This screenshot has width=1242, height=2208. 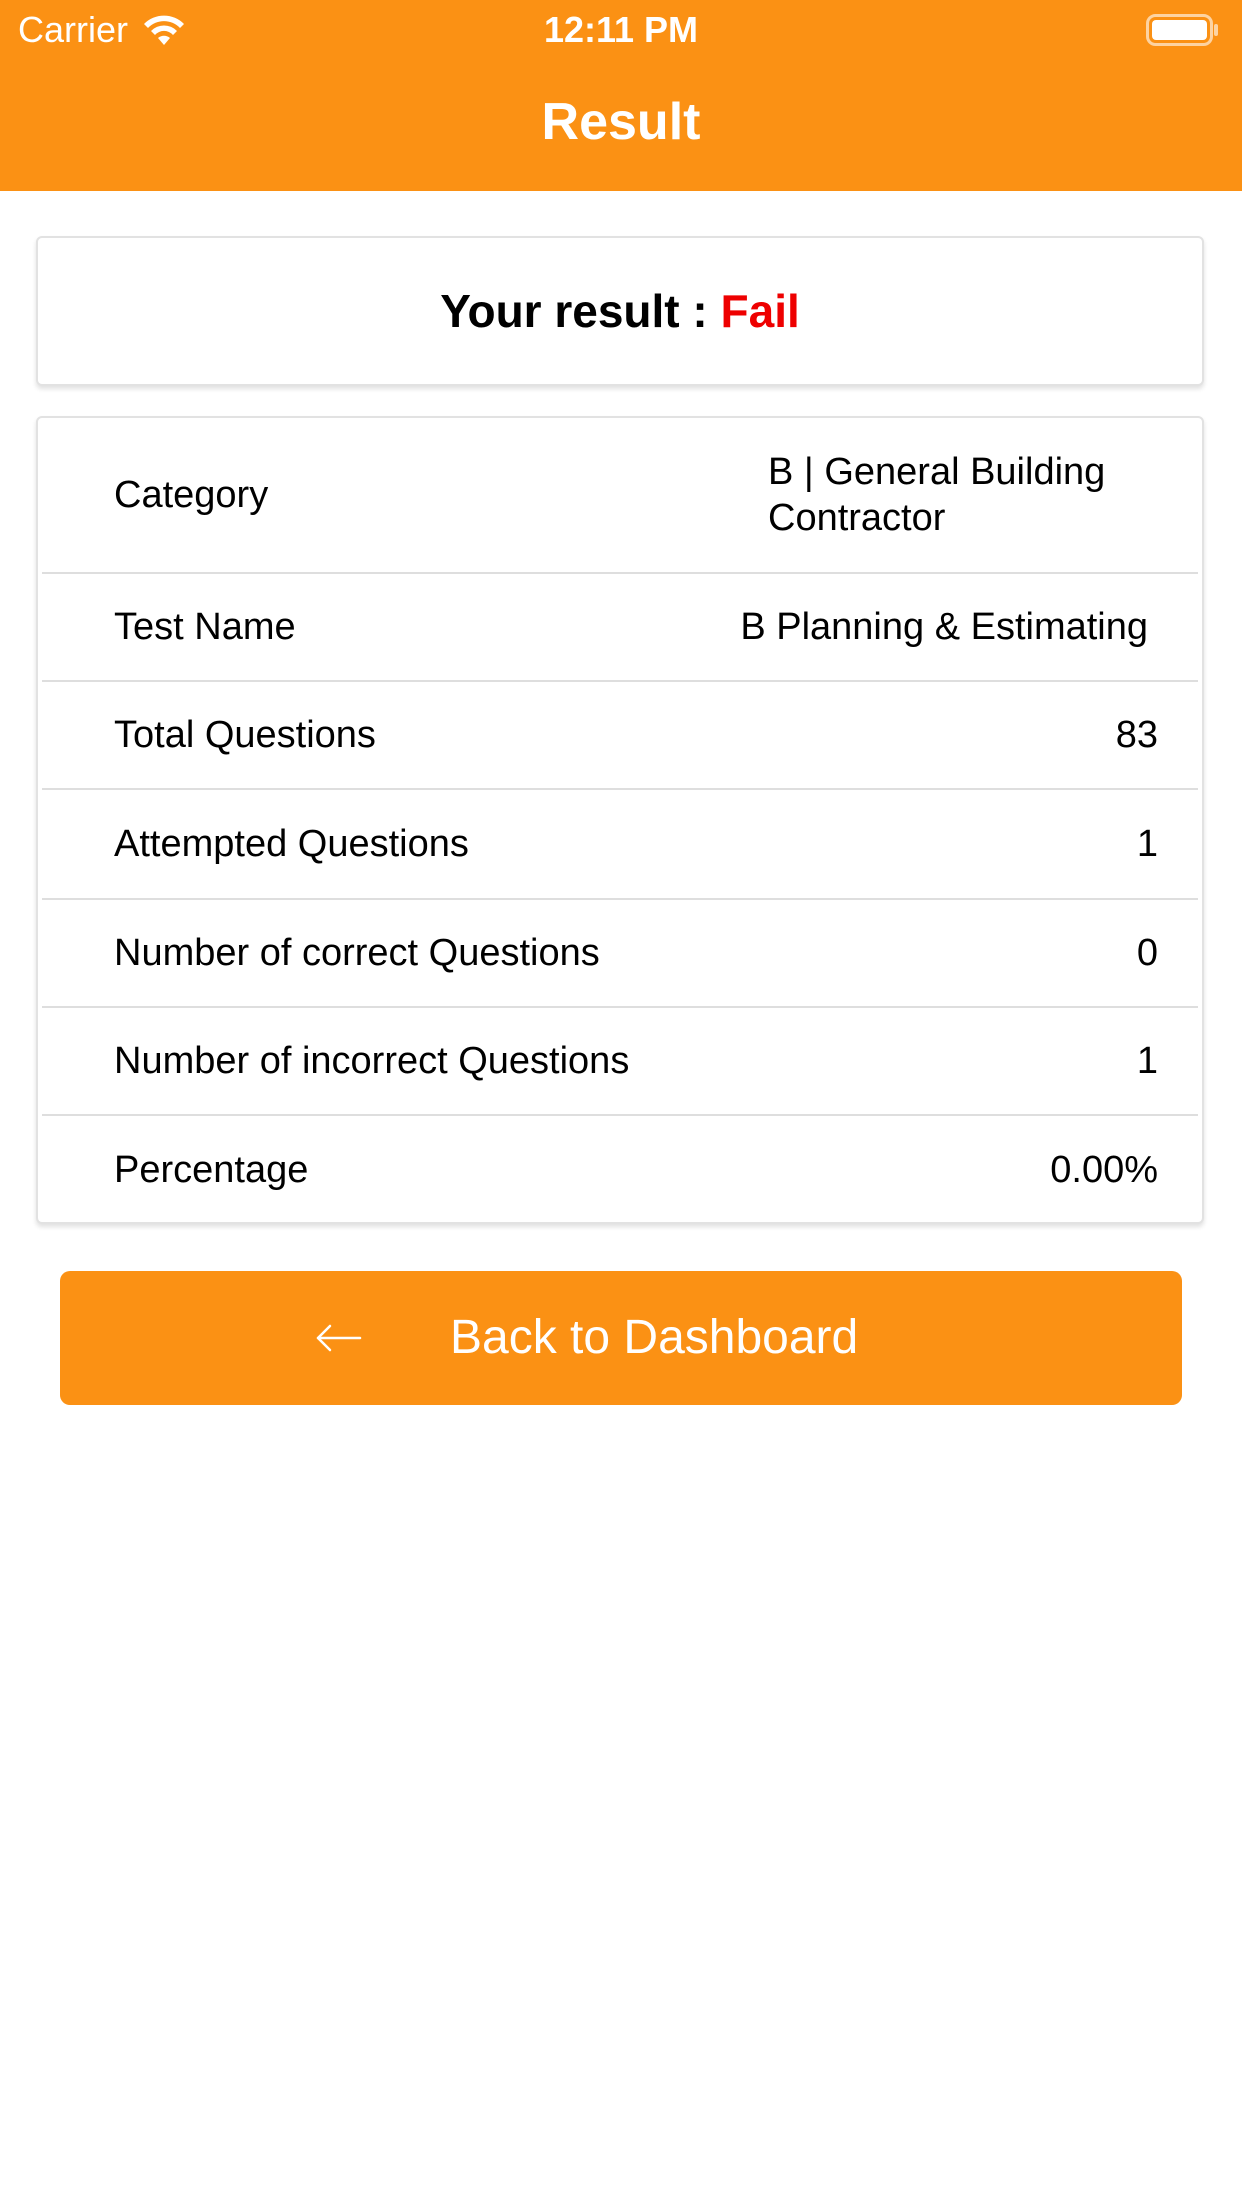 I want to click on detail-value: 83, so click(x=1136, y=735).